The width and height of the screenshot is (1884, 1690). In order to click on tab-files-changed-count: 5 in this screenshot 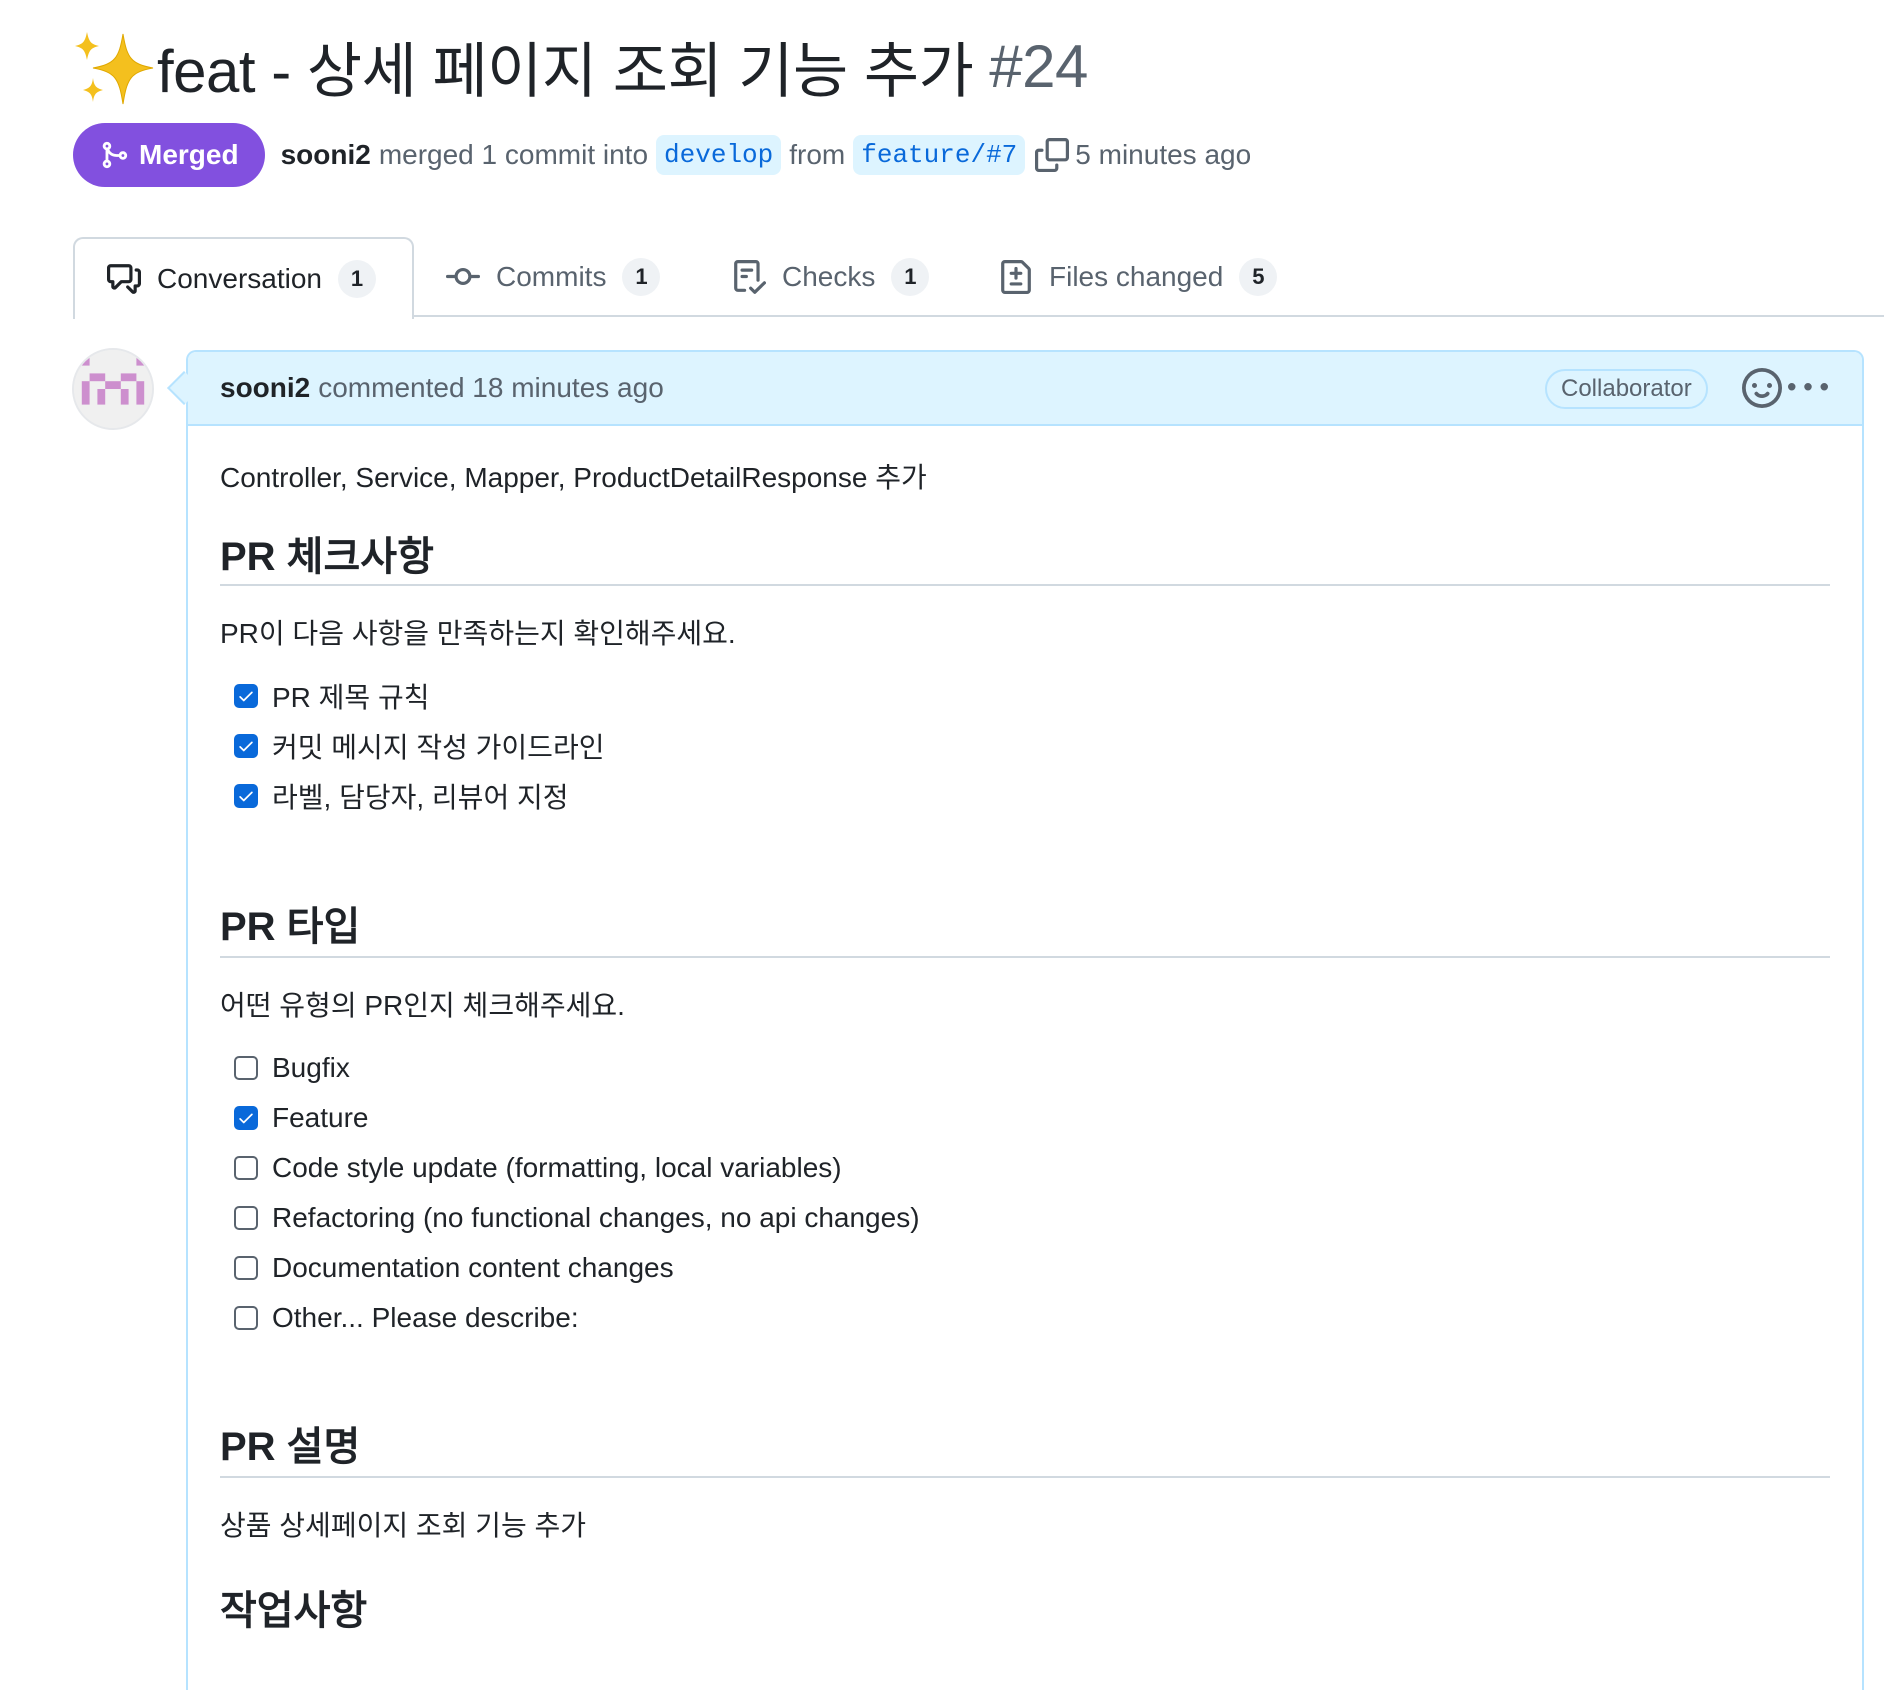, I will do `click(1258, 277)`.